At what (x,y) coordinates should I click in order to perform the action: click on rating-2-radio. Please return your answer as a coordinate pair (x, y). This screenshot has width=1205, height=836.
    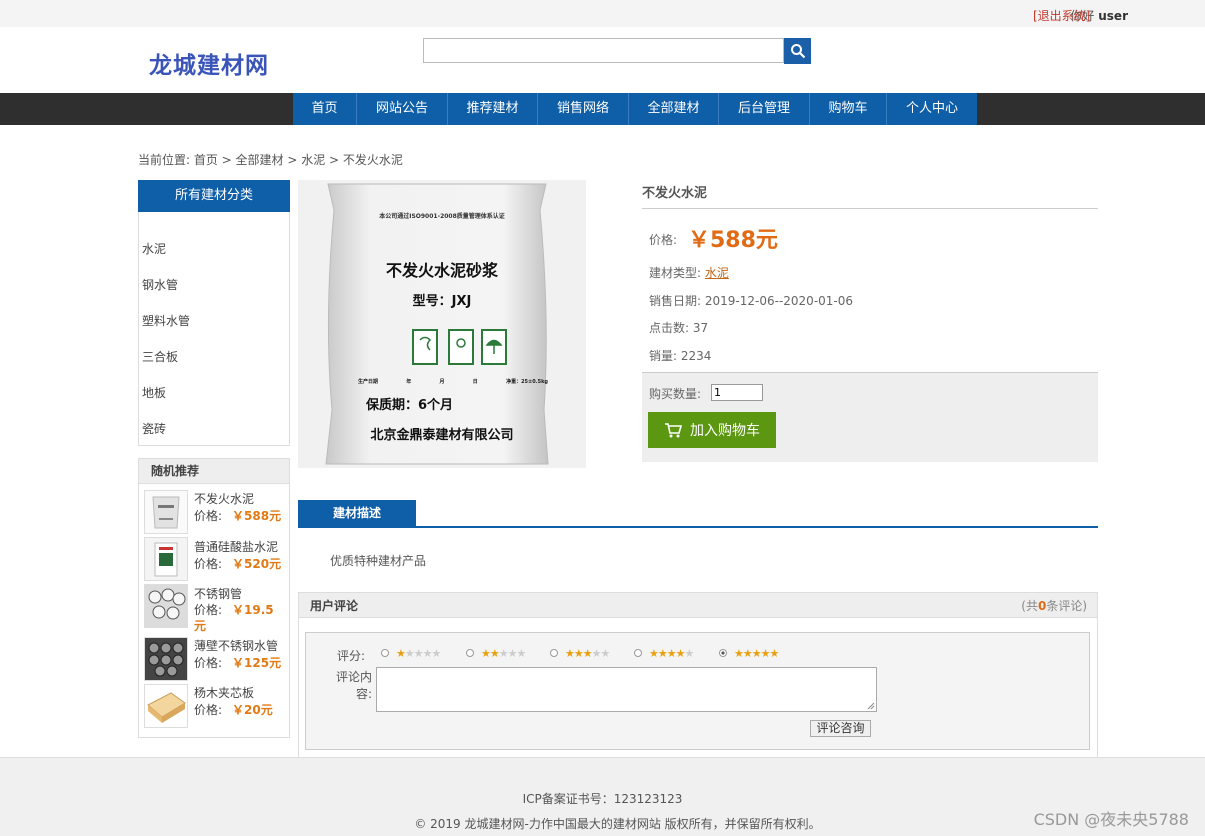
    Looking at the image, I should click on (470, 653).